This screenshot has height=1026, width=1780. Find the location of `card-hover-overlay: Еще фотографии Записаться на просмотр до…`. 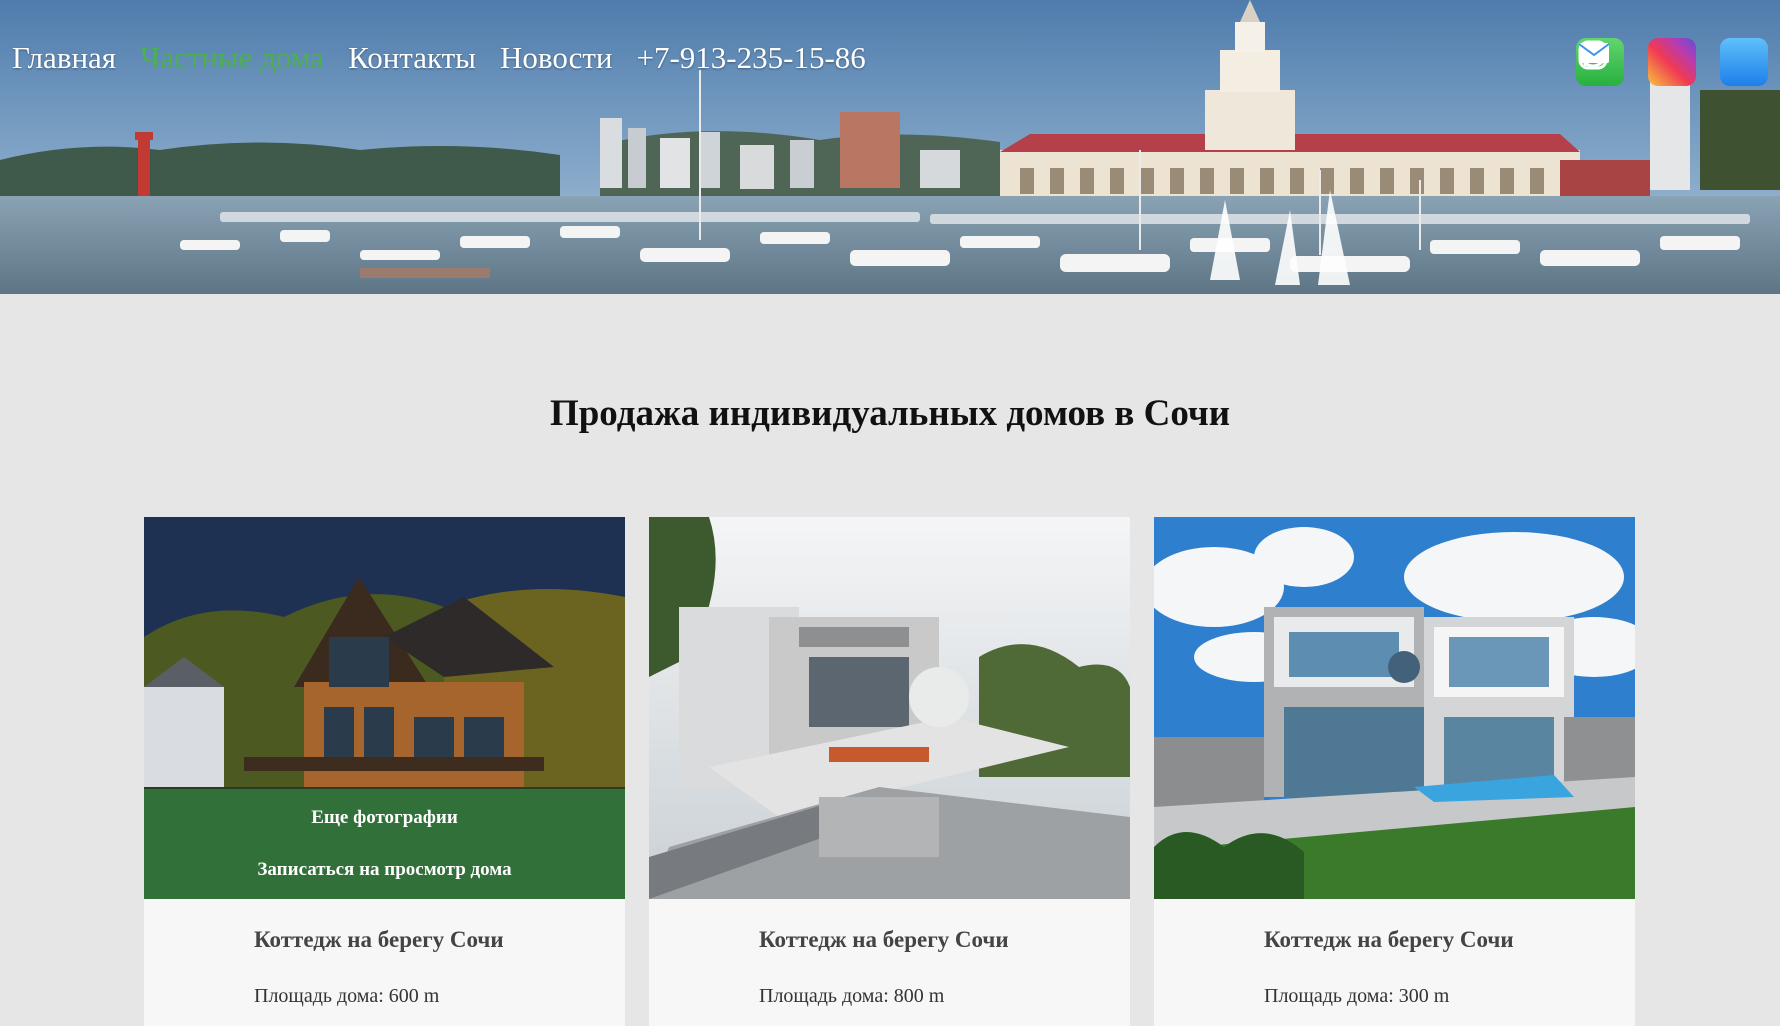

card-hover-overlay: Еще фотографии Записаться на просмотр до… is located at coordinates (384, 844).